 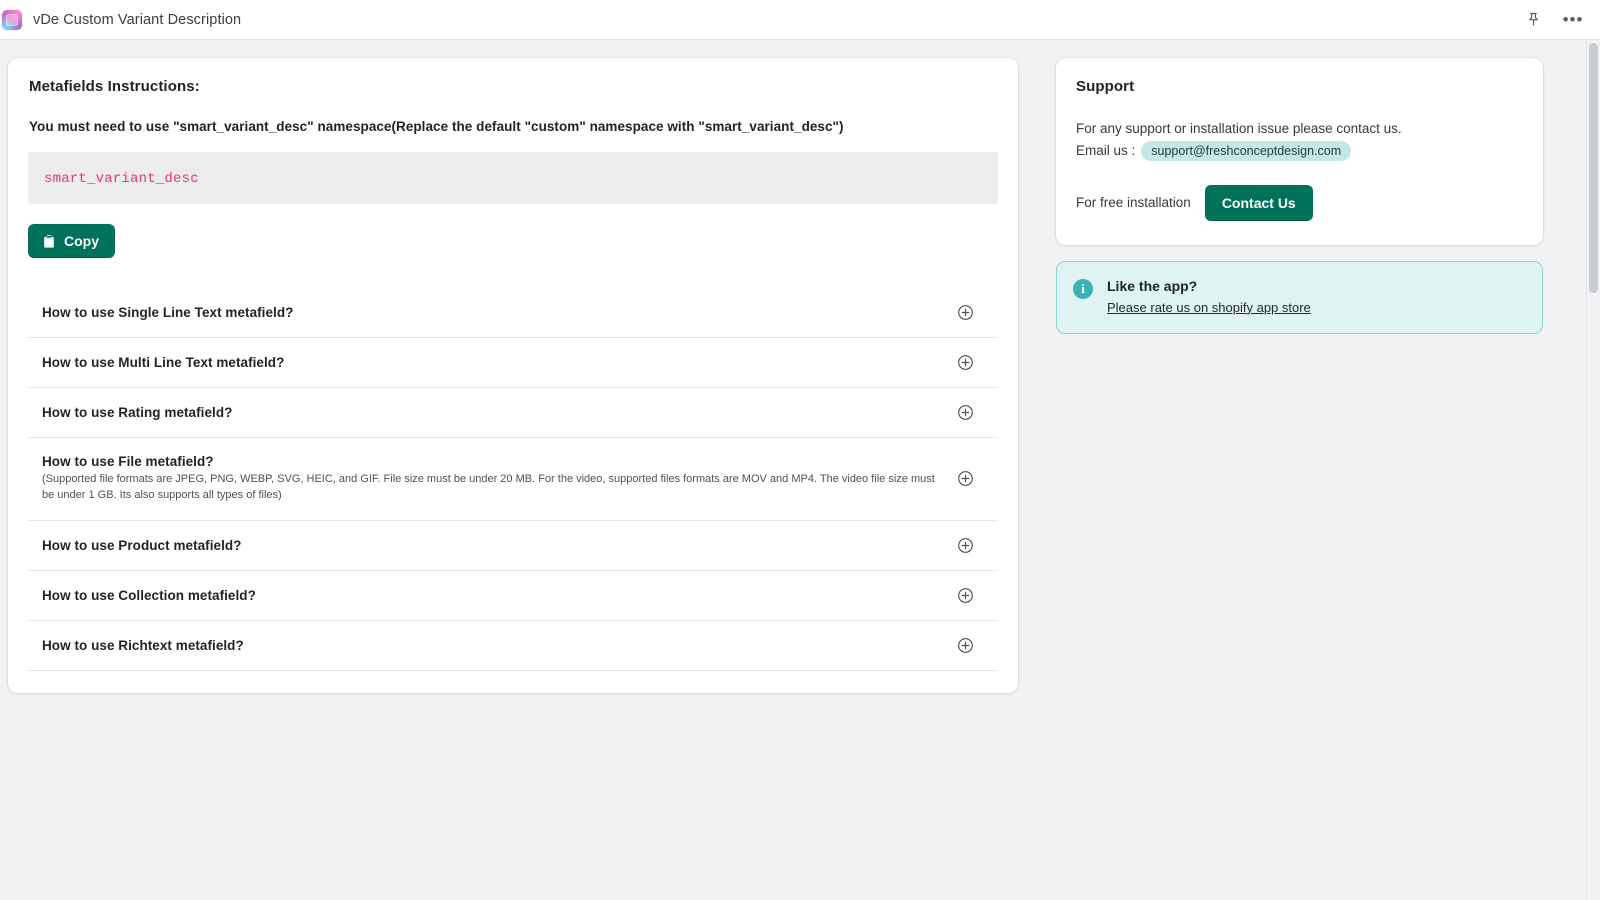 I want to click on faq-question: How to use Richtext metafield?, so click(x=143, y=645).